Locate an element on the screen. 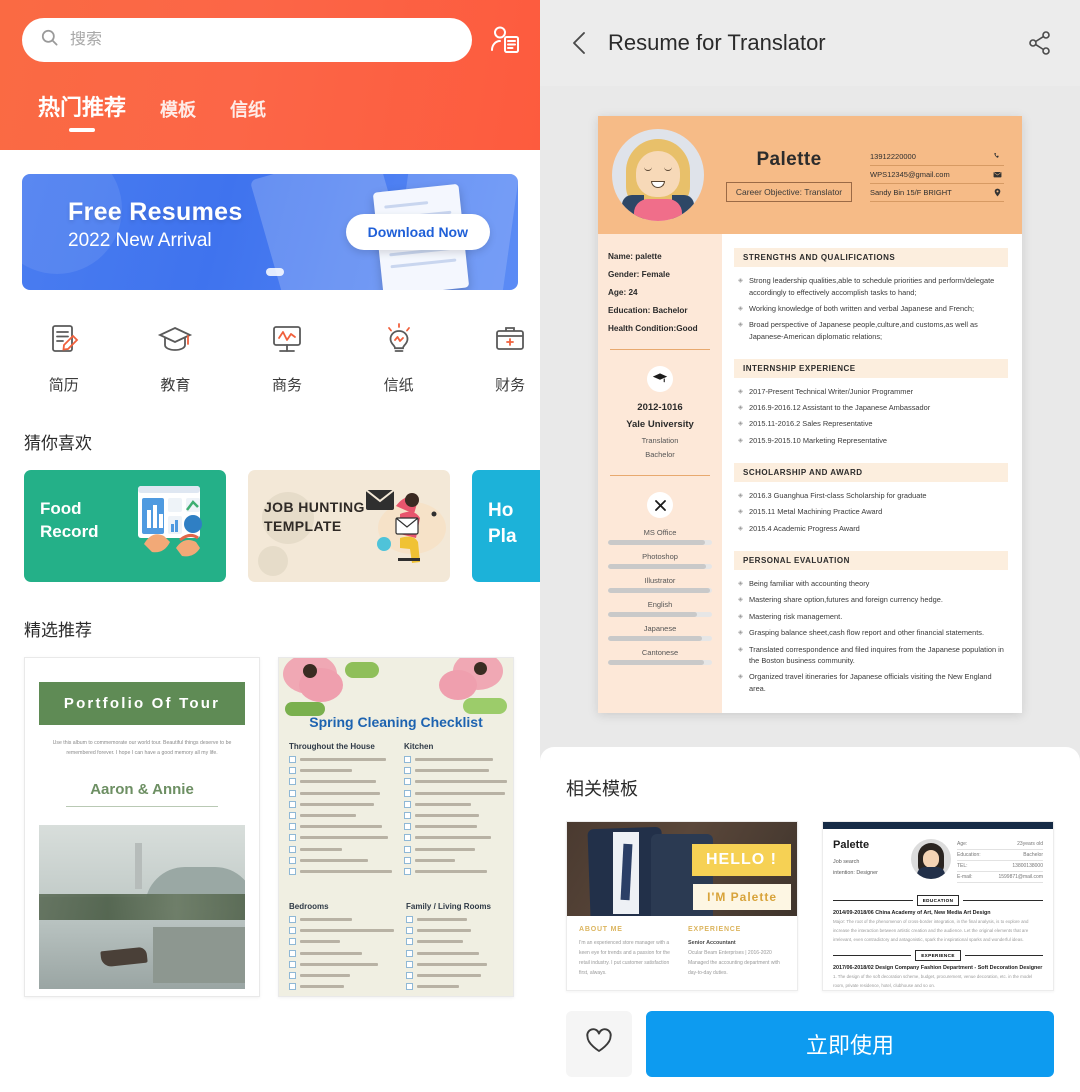 Image resolution: width=1080 pixels, height=1092 pixels. tools-icon is located at coordinates (660, 505).